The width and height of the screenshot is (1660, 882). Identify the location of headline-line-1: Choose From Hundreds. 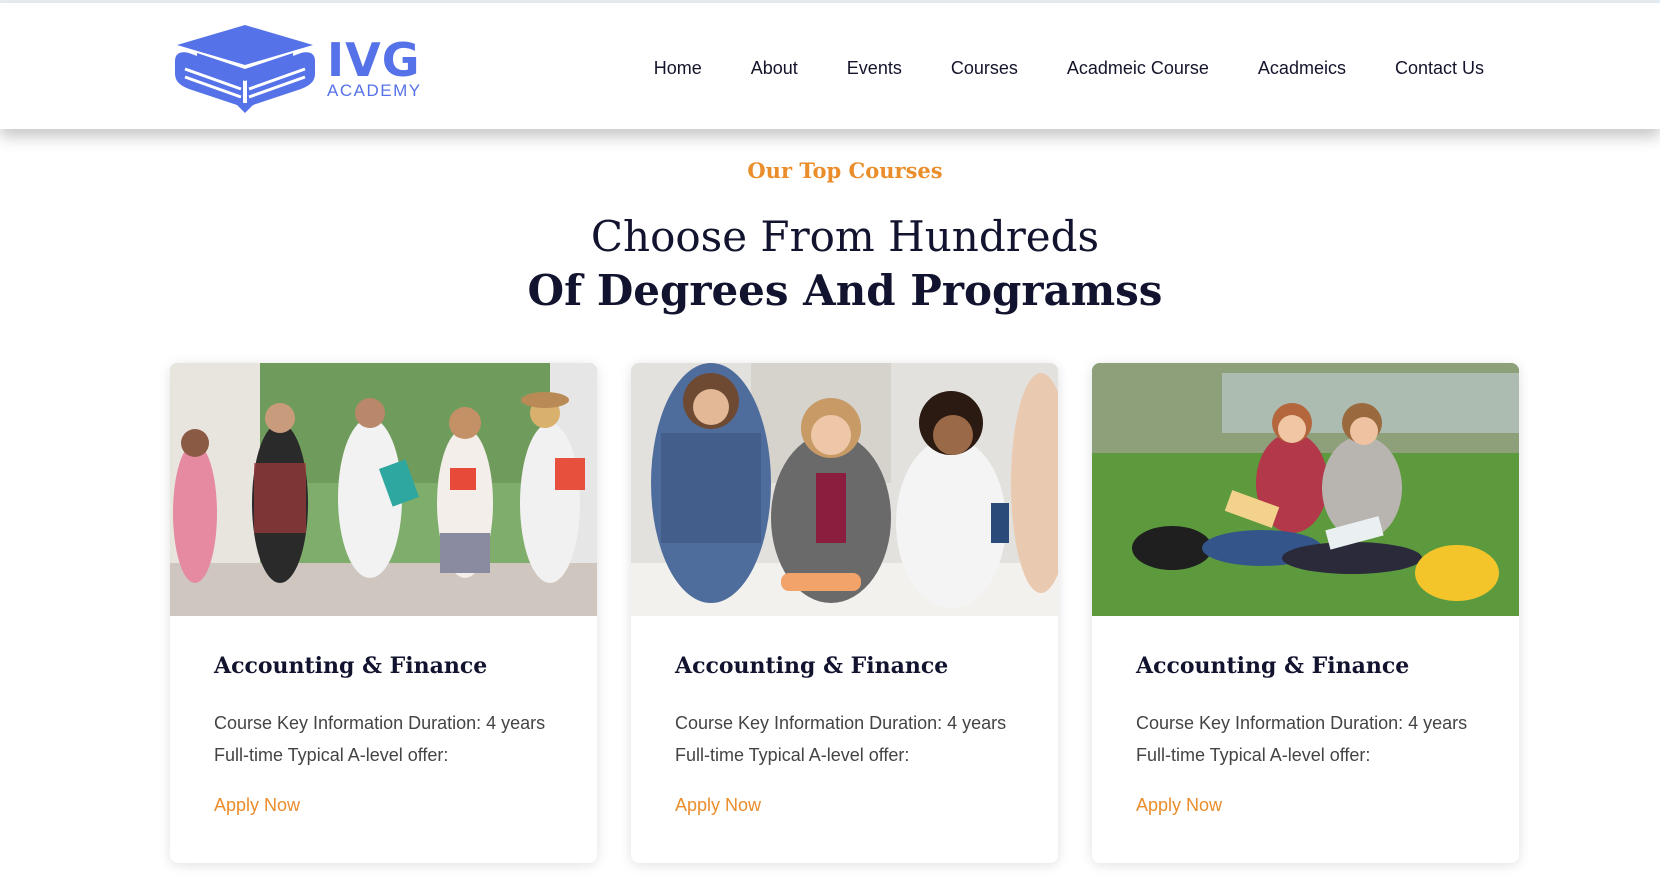
(845, 236).